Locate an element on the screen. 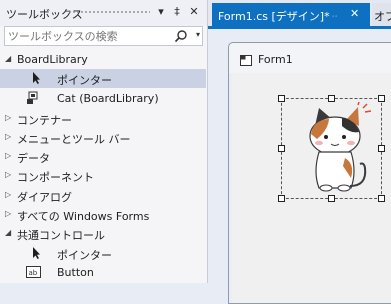 This screenshot has width=391, height=304. form-title-bar: Form1 is located at coordinates (310, 58).